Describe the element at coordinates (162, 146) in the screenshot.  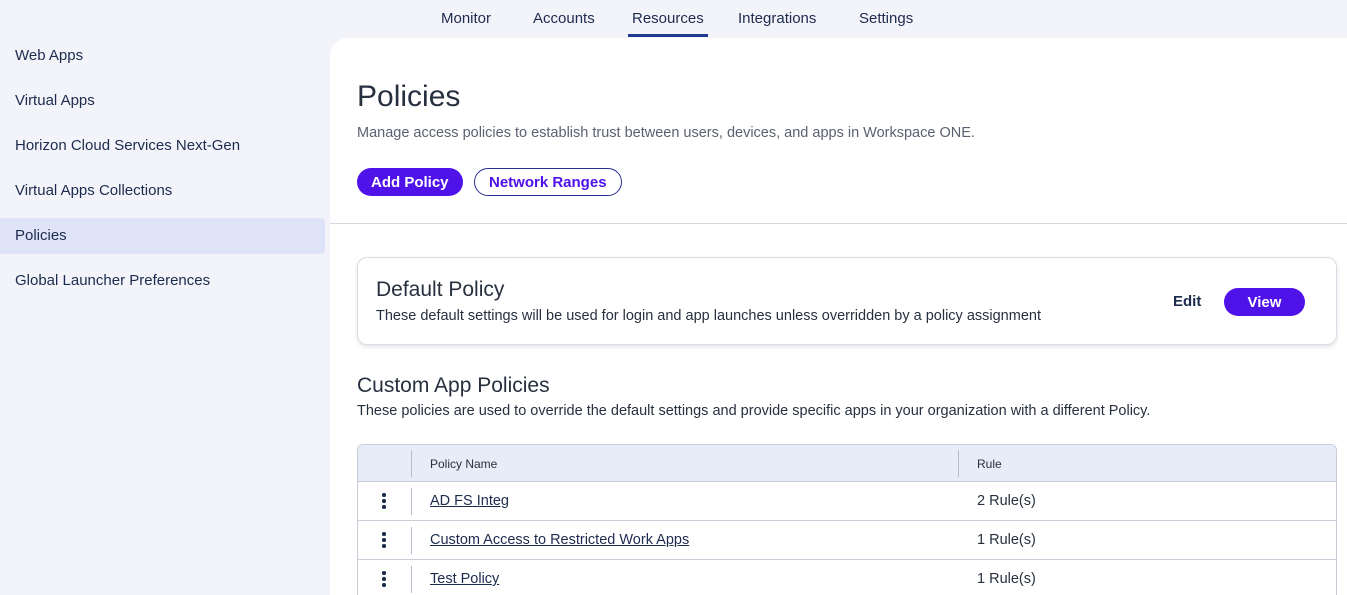
I see `sidebar-item-horizon-cloud: Horizon Cloud Services Next-Gen` at that location.